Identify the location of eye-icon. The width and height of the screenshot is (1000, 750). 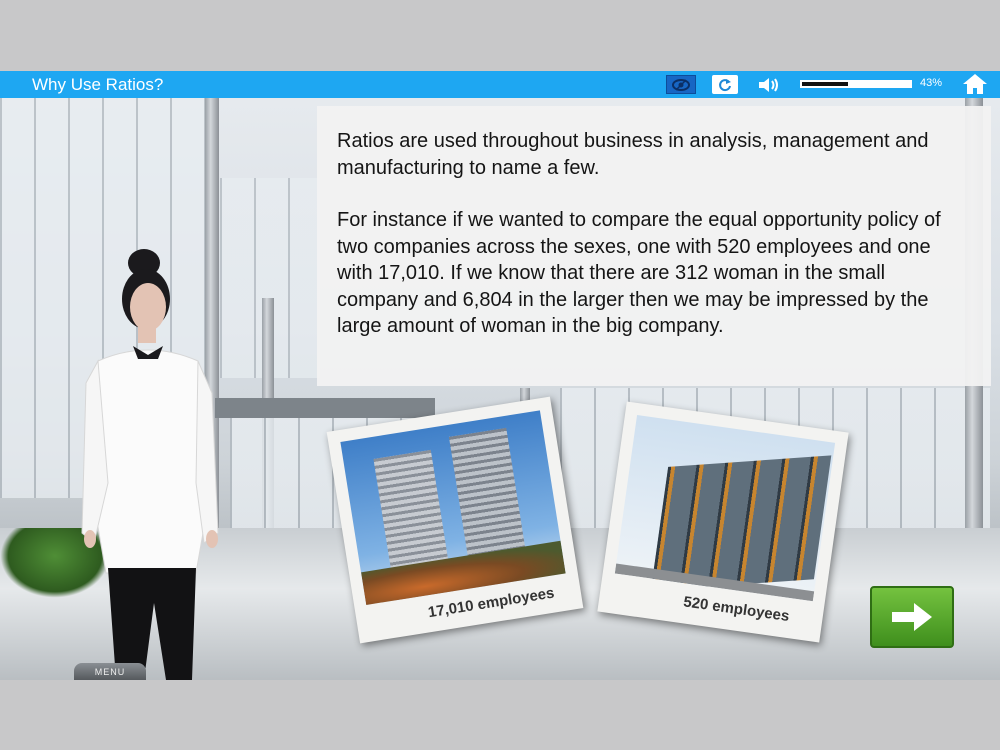
(681, 84).